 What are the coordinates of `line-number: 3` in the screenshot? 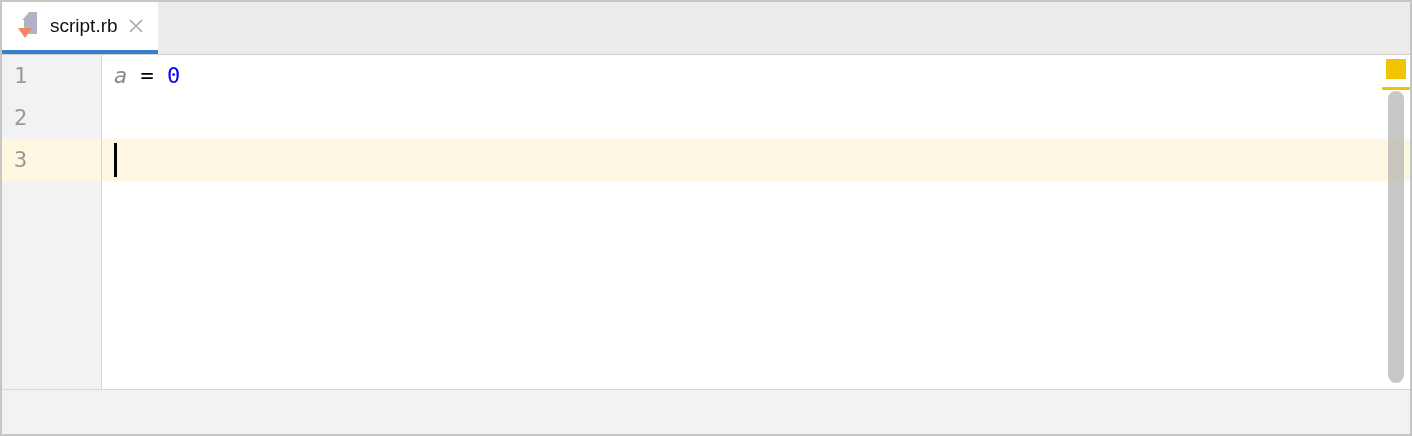 It's located at (21, 160).